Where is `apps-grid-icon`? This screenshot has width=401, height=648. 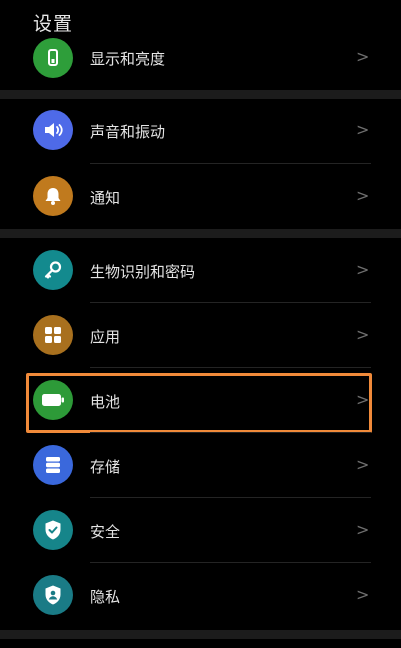 apps-grid-icon is located at coordinates (53, 335).